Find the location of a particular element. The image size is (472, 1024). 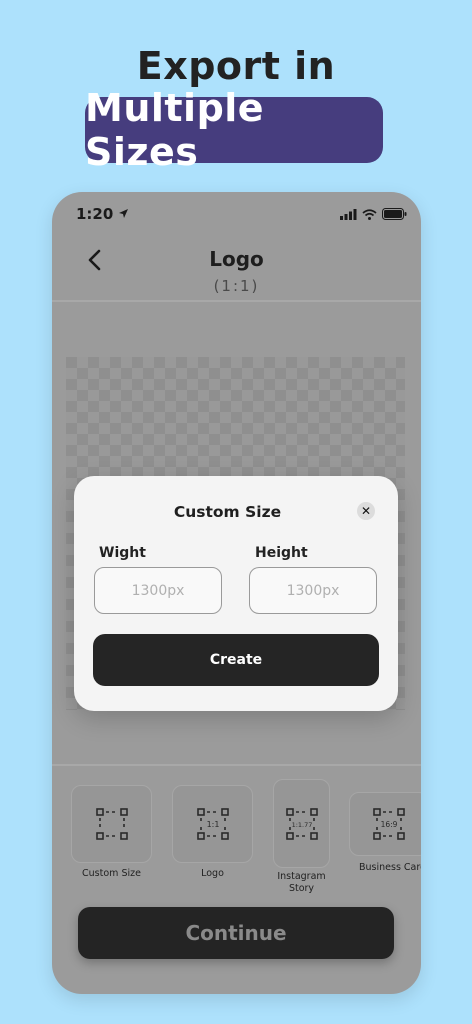

preset-ratio: 16:9 is located at coordinates (389, 824).